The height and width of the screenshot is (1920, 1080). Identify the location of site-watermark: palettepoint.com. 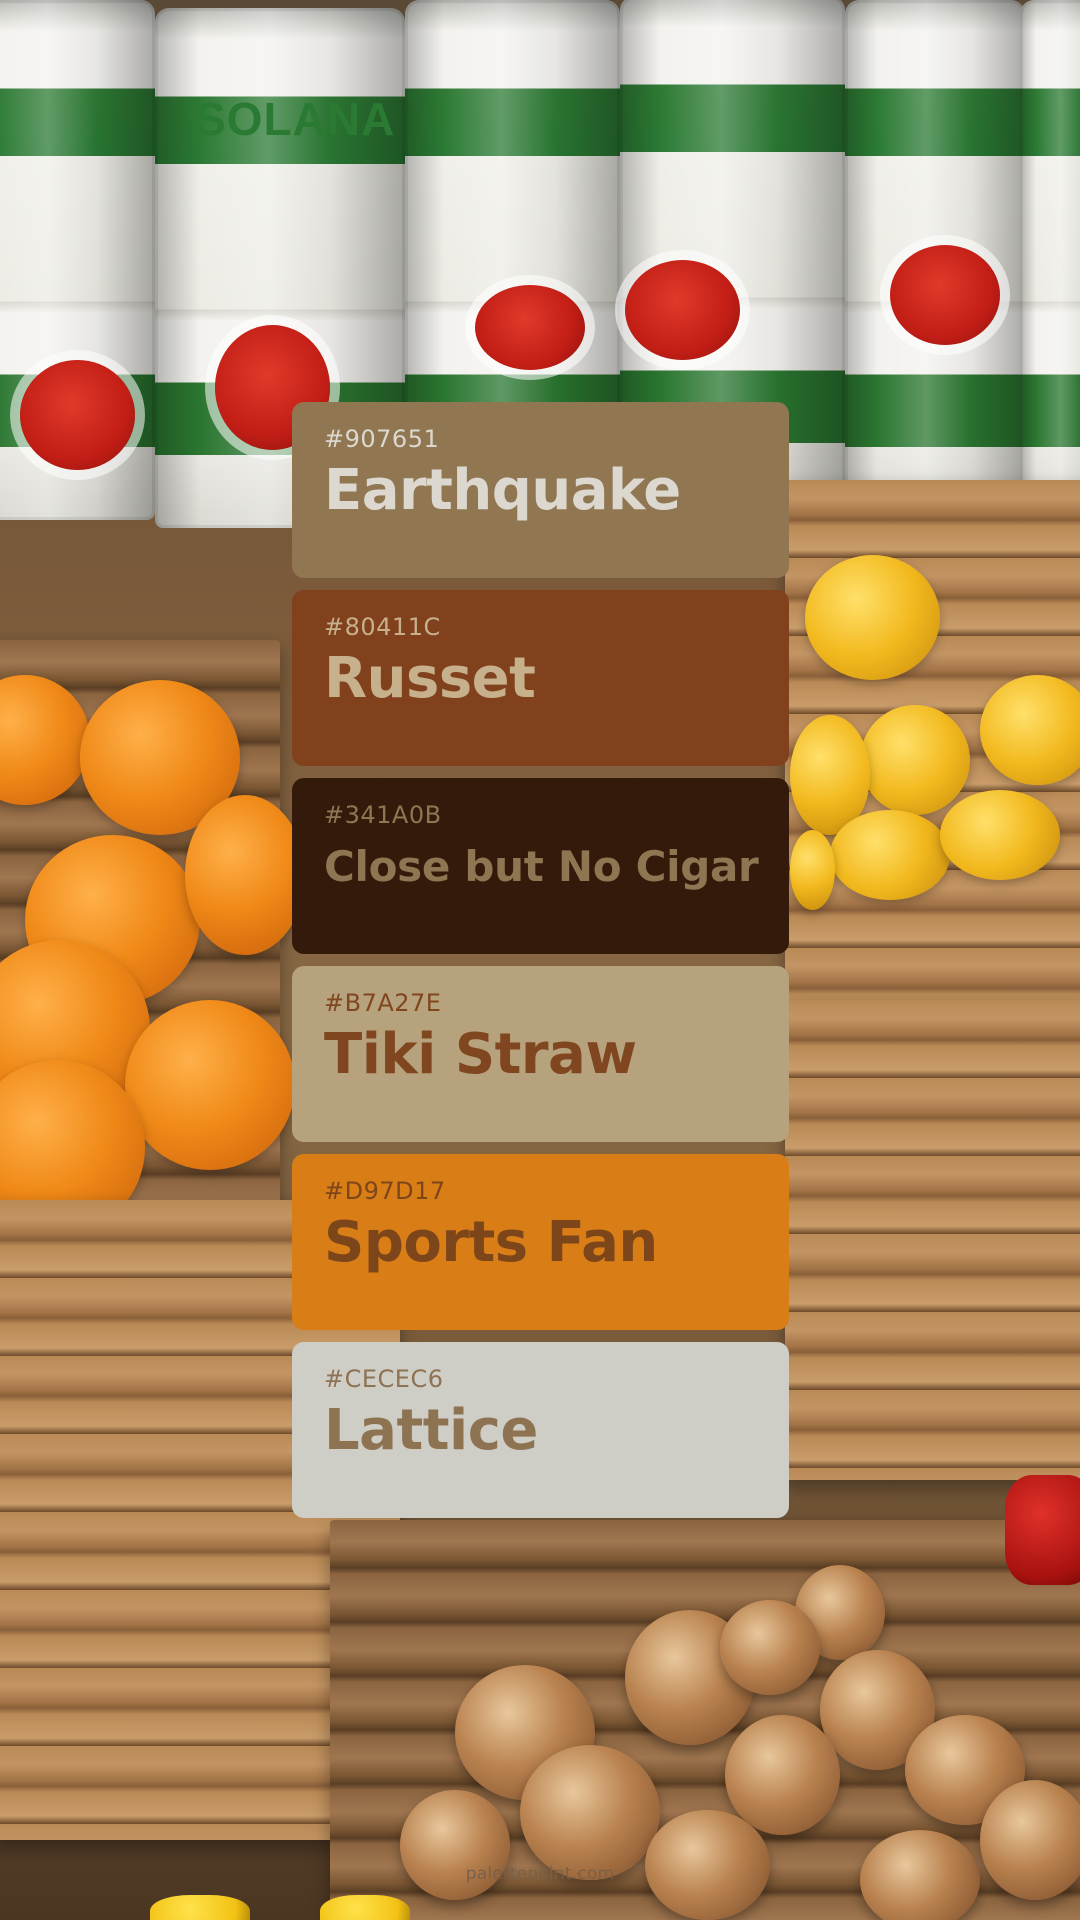
(540, 1874).